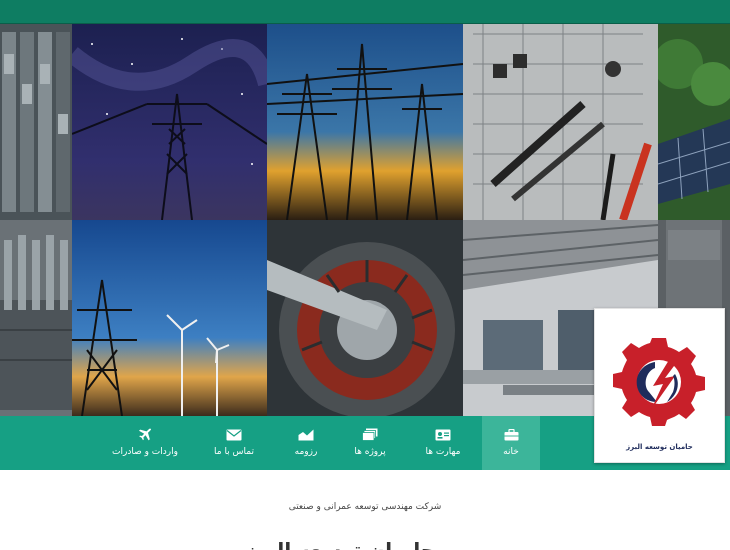 The width and height of the screenshot is (730, 550). Describe the element at coordinates (511, 443) in the screenshot. I see `nav-item-home: خانه` at that location.